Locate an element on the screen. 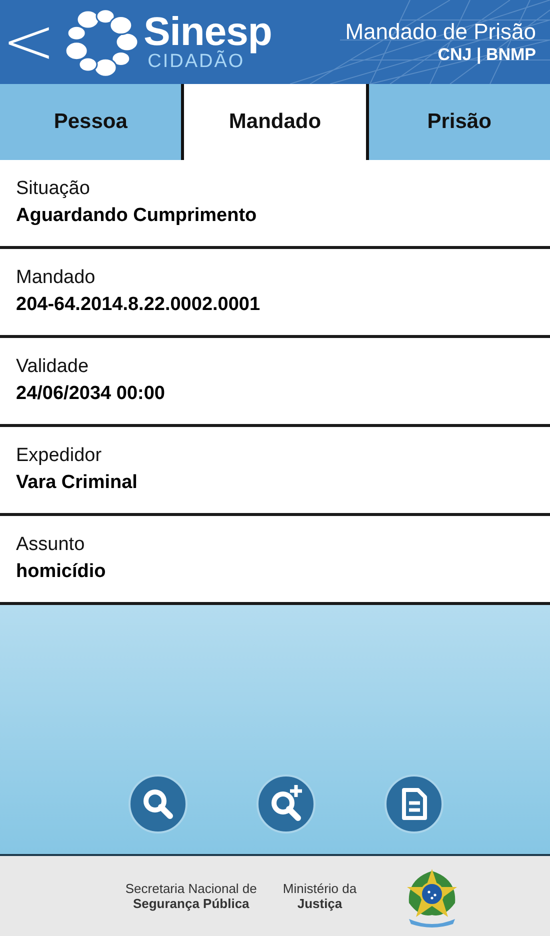  field-label: Expedidor is located at coordinates (59, 456).